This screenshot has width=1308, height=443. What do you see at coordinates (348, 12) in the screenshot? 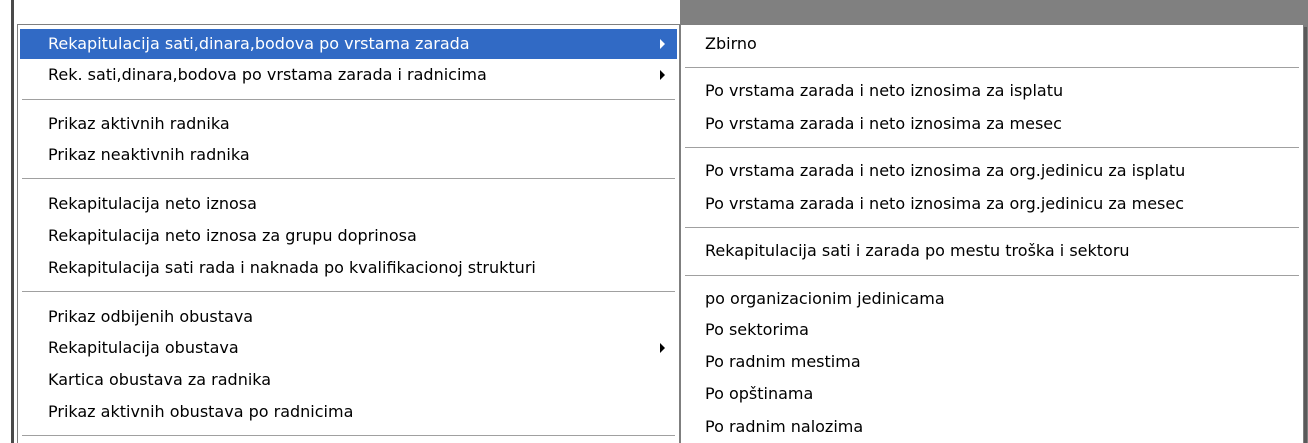
I see `menu-top-area` at bounding box center [348, 12].